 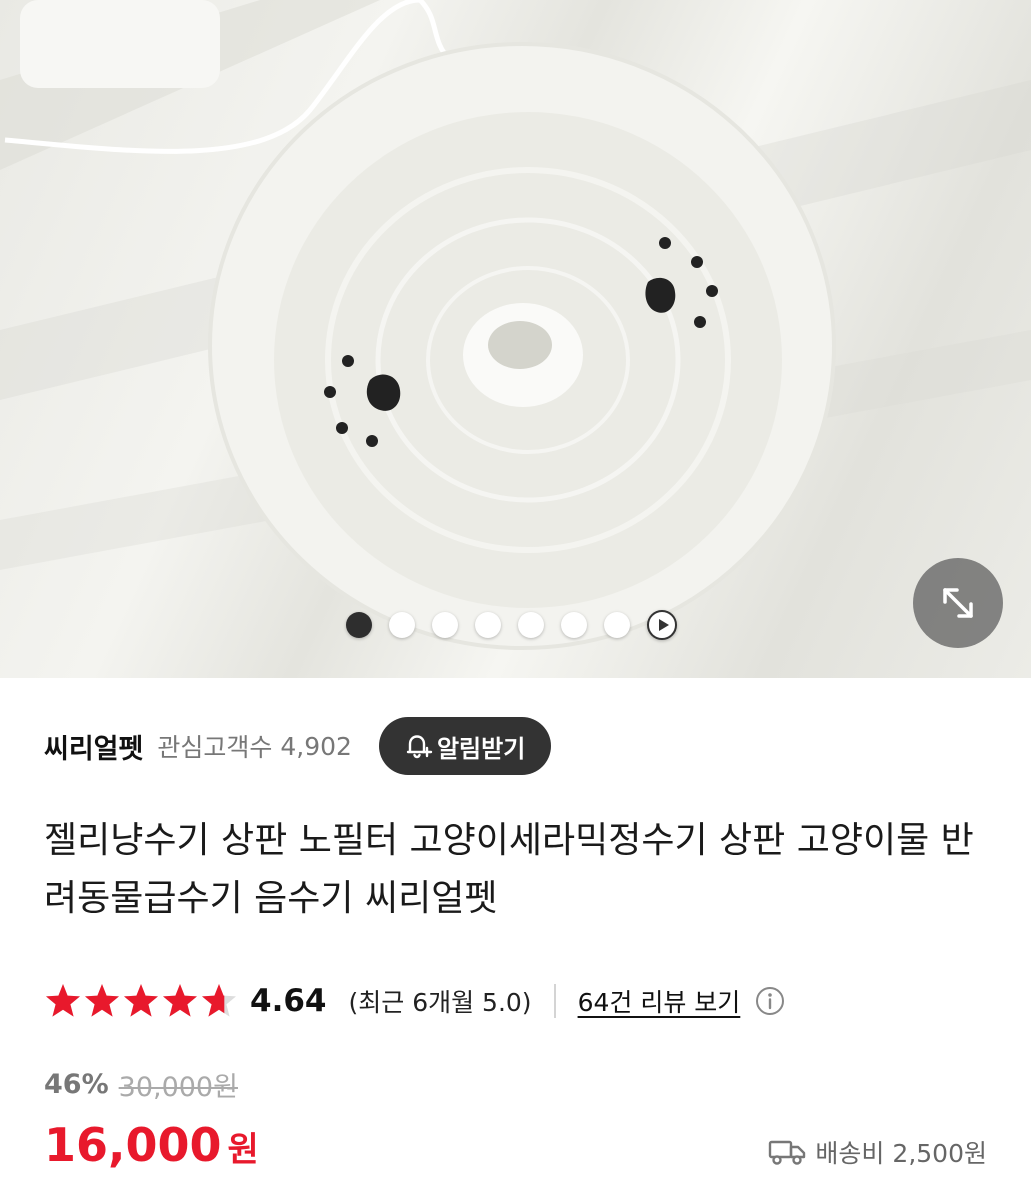 What do you see at coordinates (419, 747) in the screenshot?
I see `bell-plus-icon` at bounding box center [419, 747].